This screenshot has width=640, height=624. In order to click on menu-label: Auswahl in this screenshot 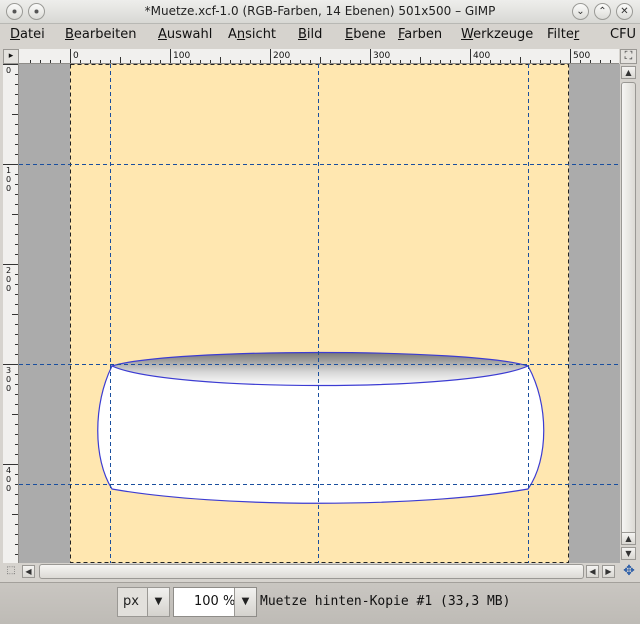, I will do `click(185, 34)`.